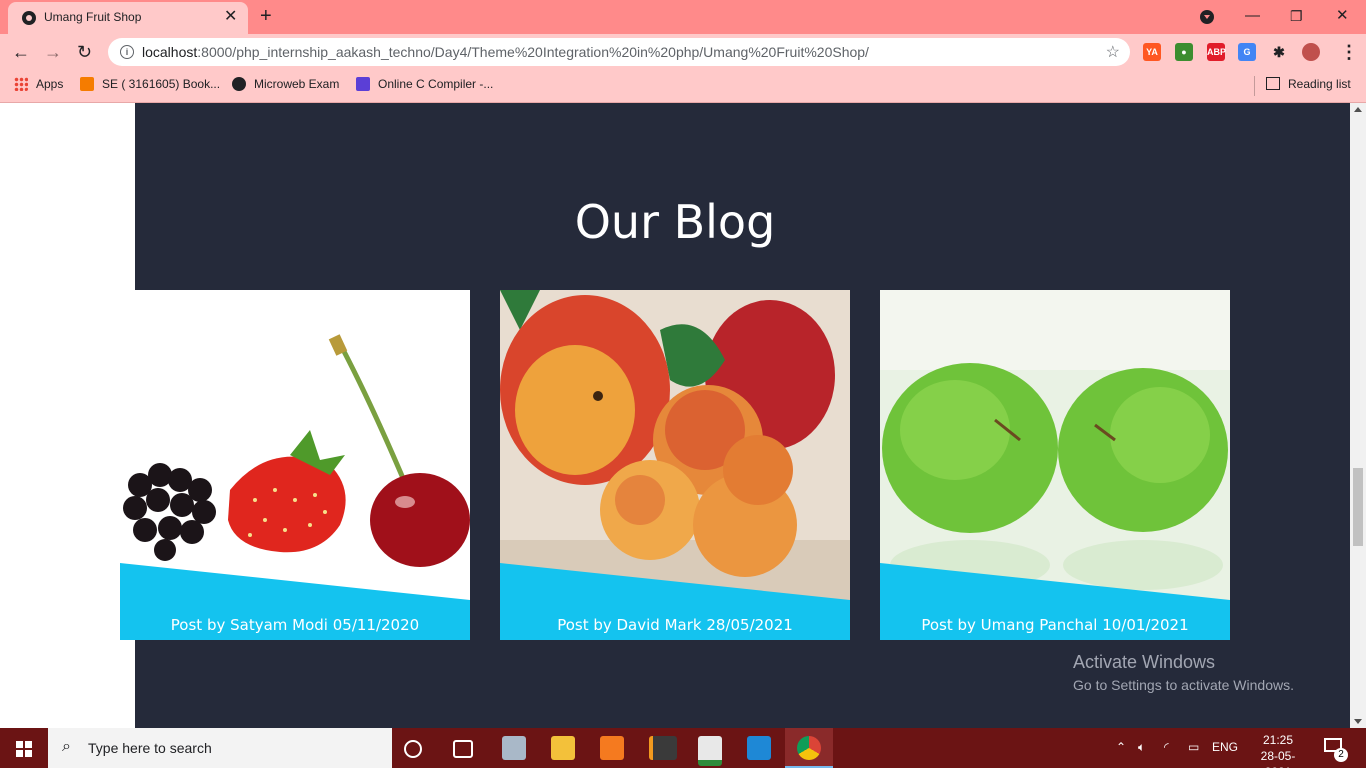  Describe the element at coordinates (21, 84) in the screenshot. I see `apps-grid-icon` at that location.